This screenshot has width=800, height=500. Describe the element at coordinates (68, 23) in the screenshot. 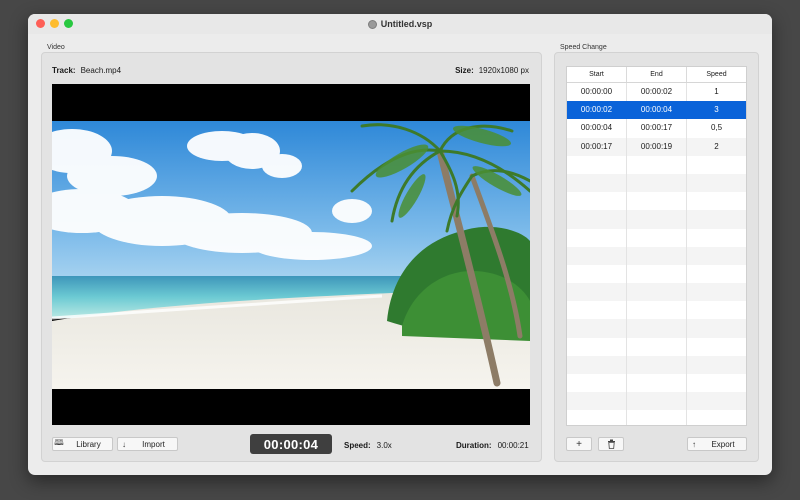

I see `zoom-window-button` at that location.